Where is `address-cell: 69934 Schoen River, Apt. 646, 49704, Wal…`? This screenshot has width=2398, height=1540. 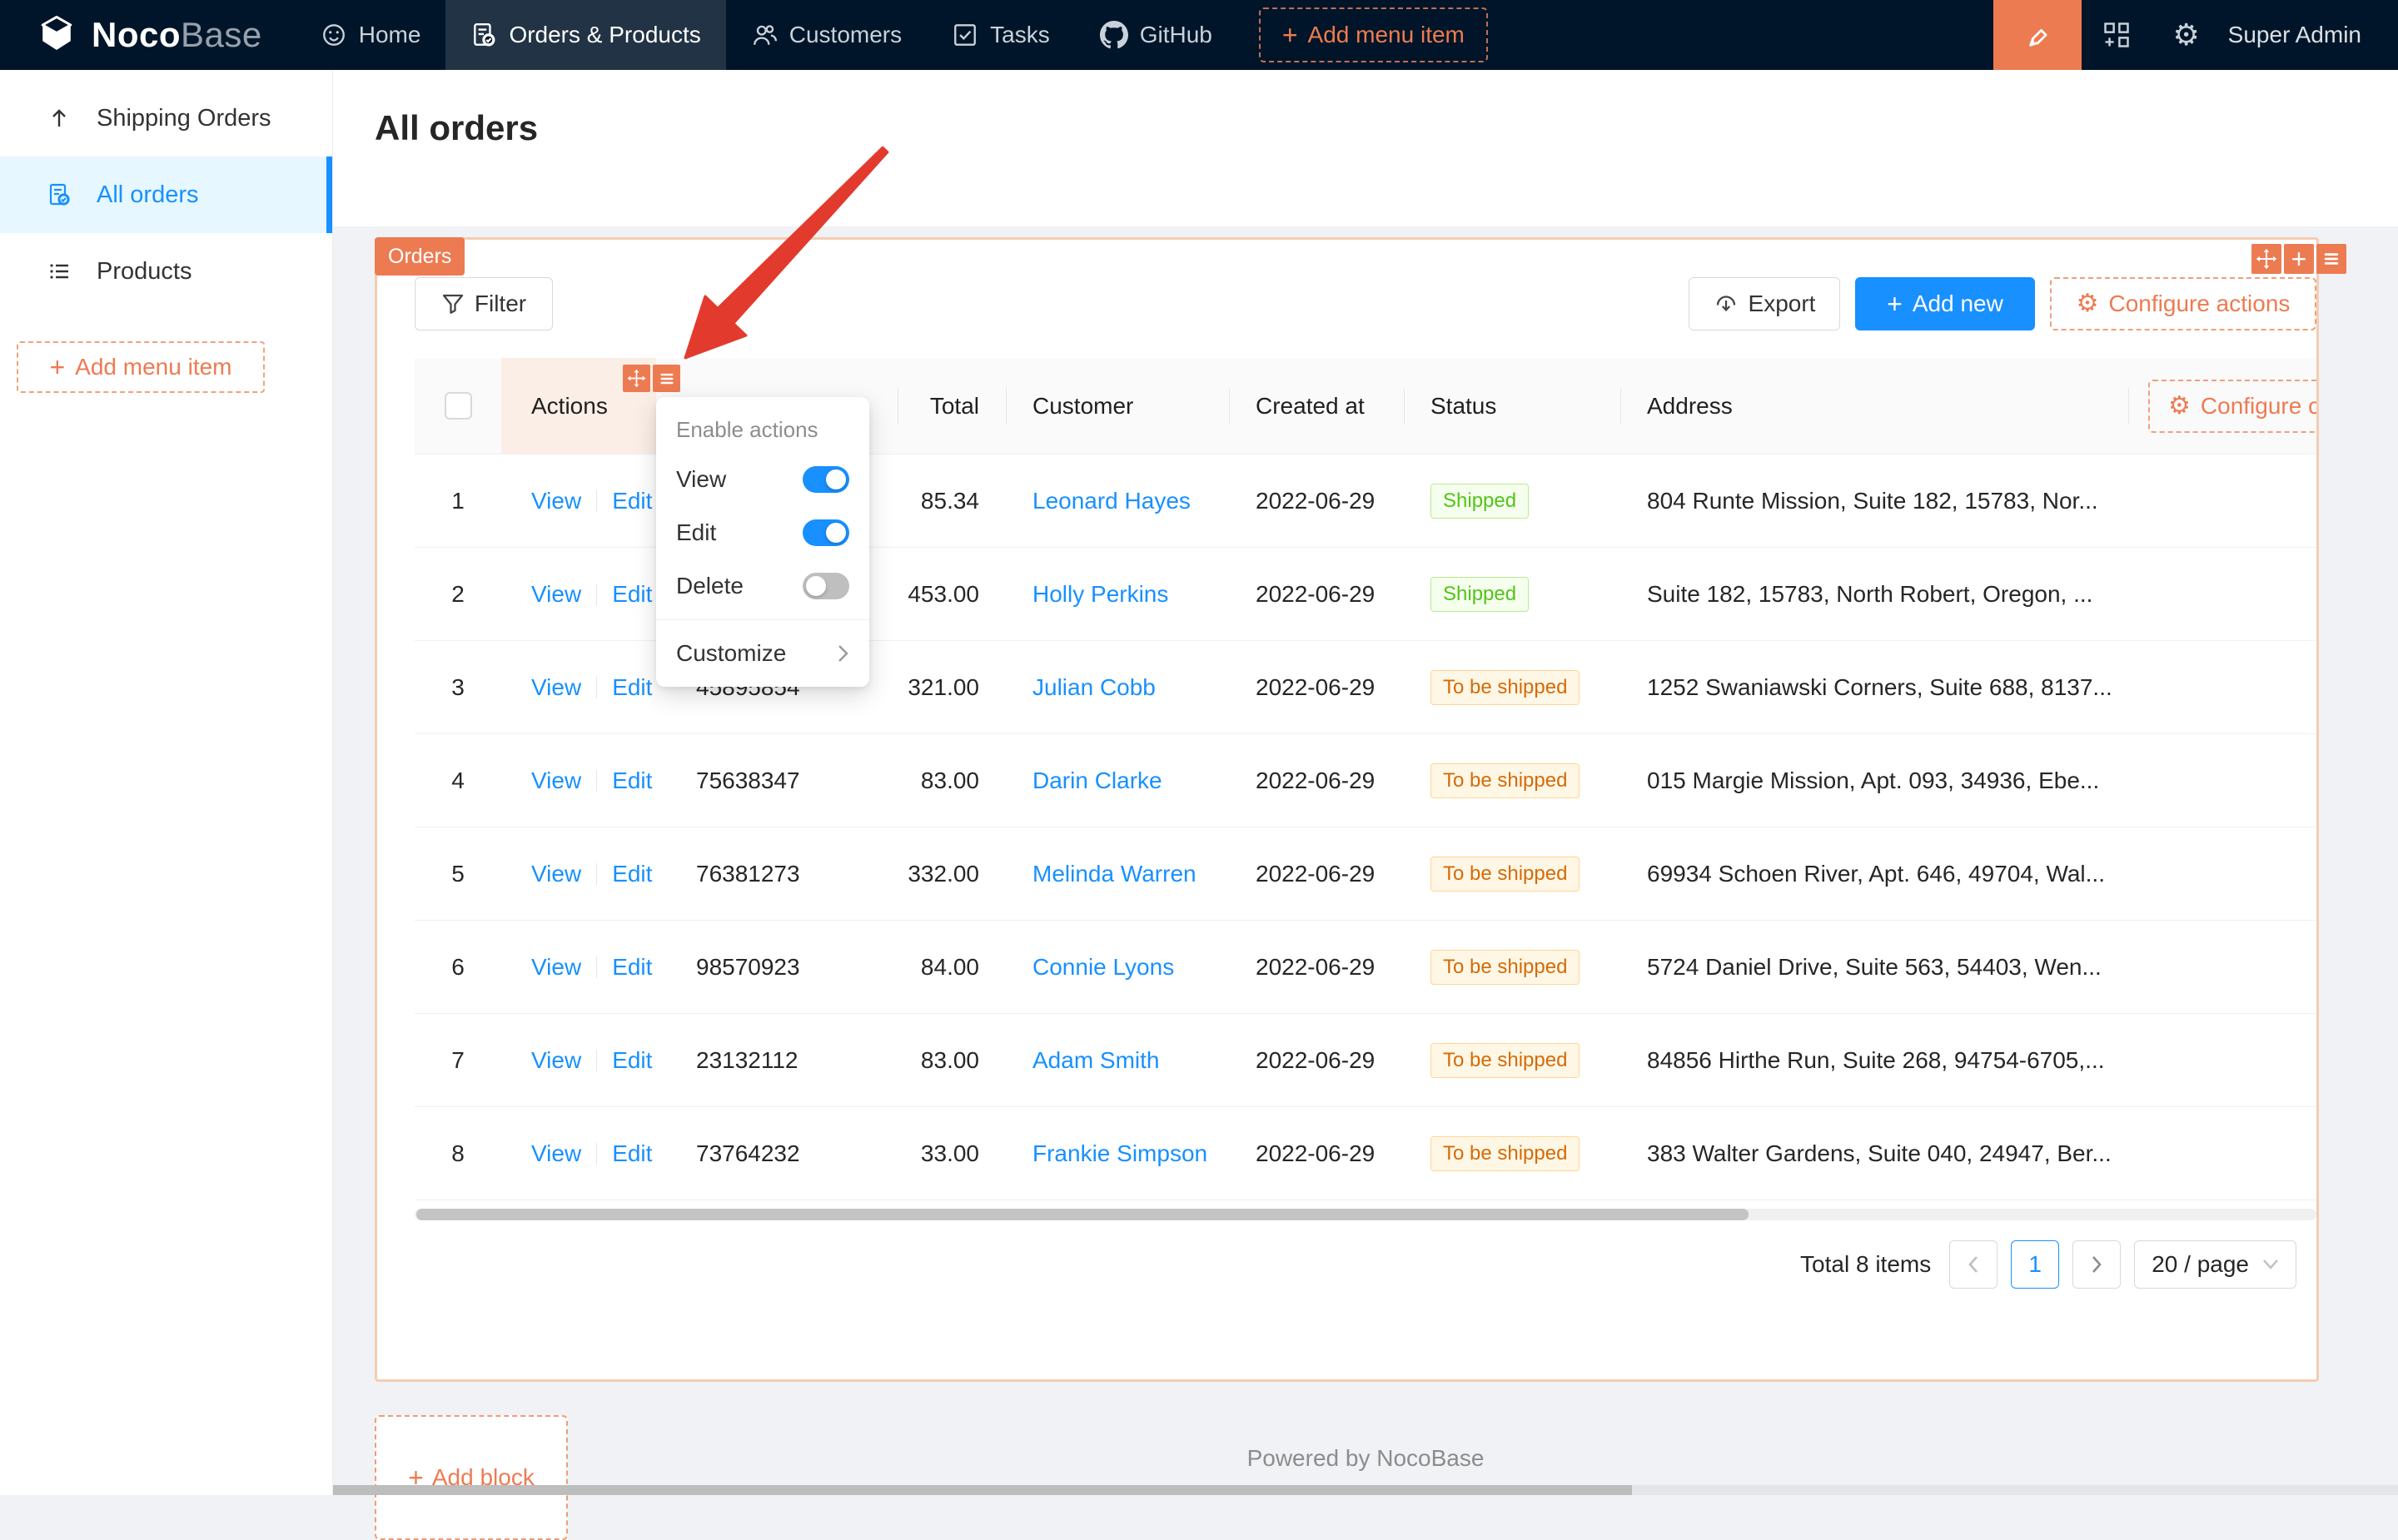
address-cell: 69934 Schoen River, Apt. 646, 49704, Wal… is located at coordinates (1874, 874).